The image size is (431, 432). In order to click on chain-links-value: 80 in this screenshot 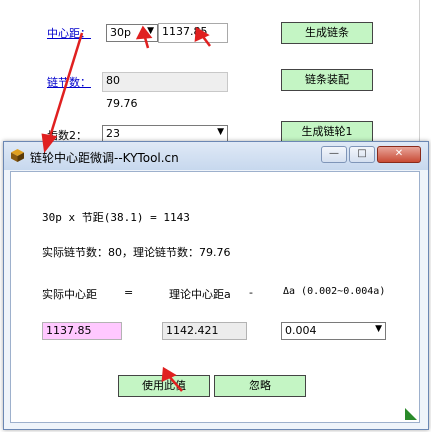, I will do `click(113, 80)`.